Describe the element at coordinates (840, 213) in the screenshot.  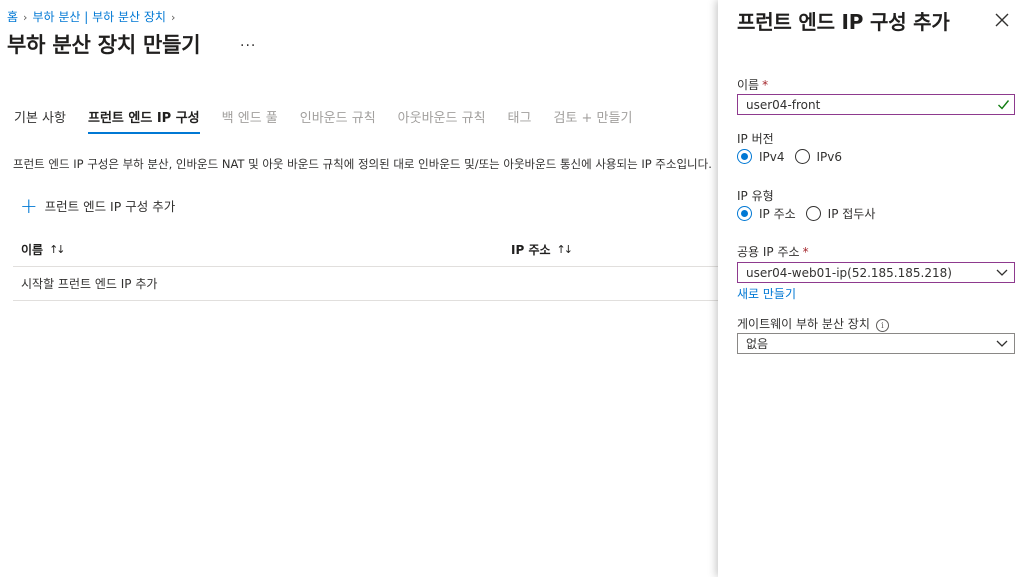
I see `radio-ip-prefix: IP 접두사` at that location.